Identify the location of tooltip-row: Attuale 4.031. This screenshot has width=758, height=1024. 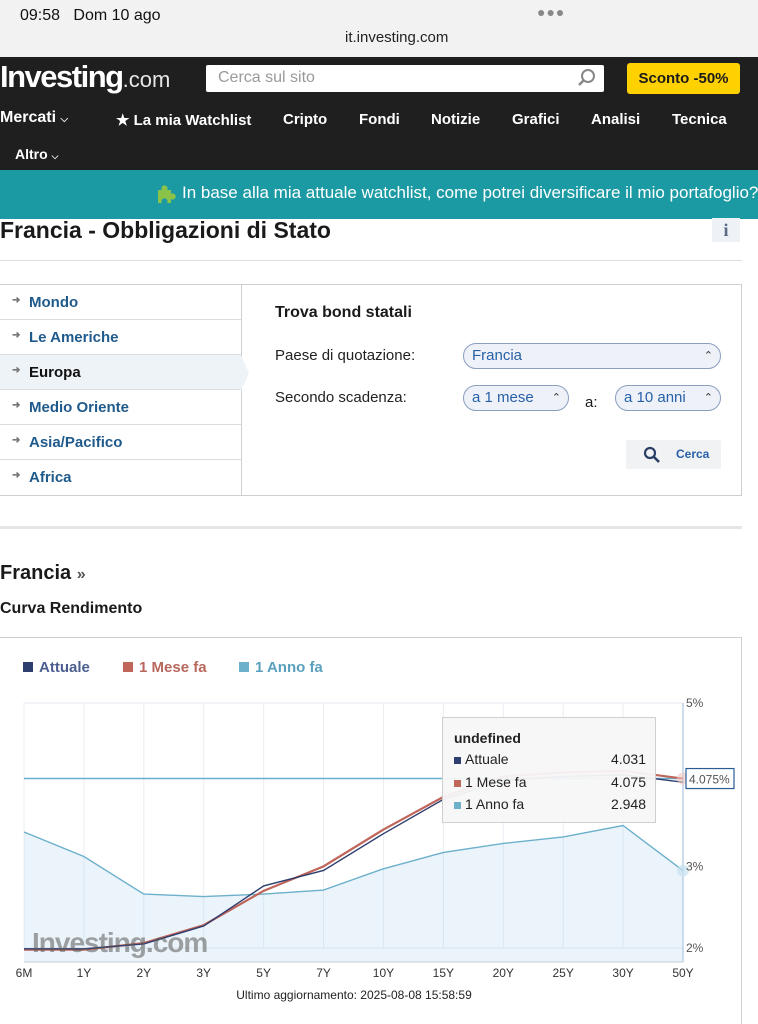
(550, 759).